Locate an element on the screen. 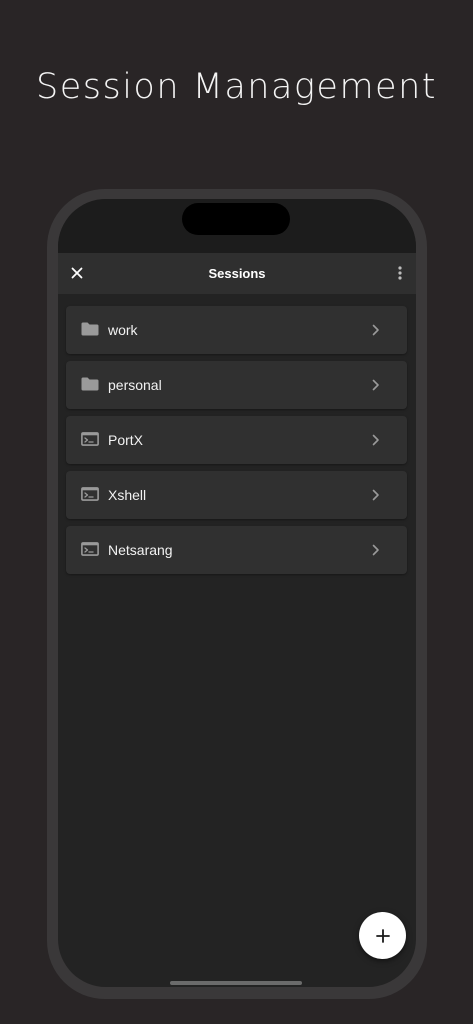 The width and height of the screenshot is (473, 1024). app-bar: Sessions is located at coordinates (237, 273).